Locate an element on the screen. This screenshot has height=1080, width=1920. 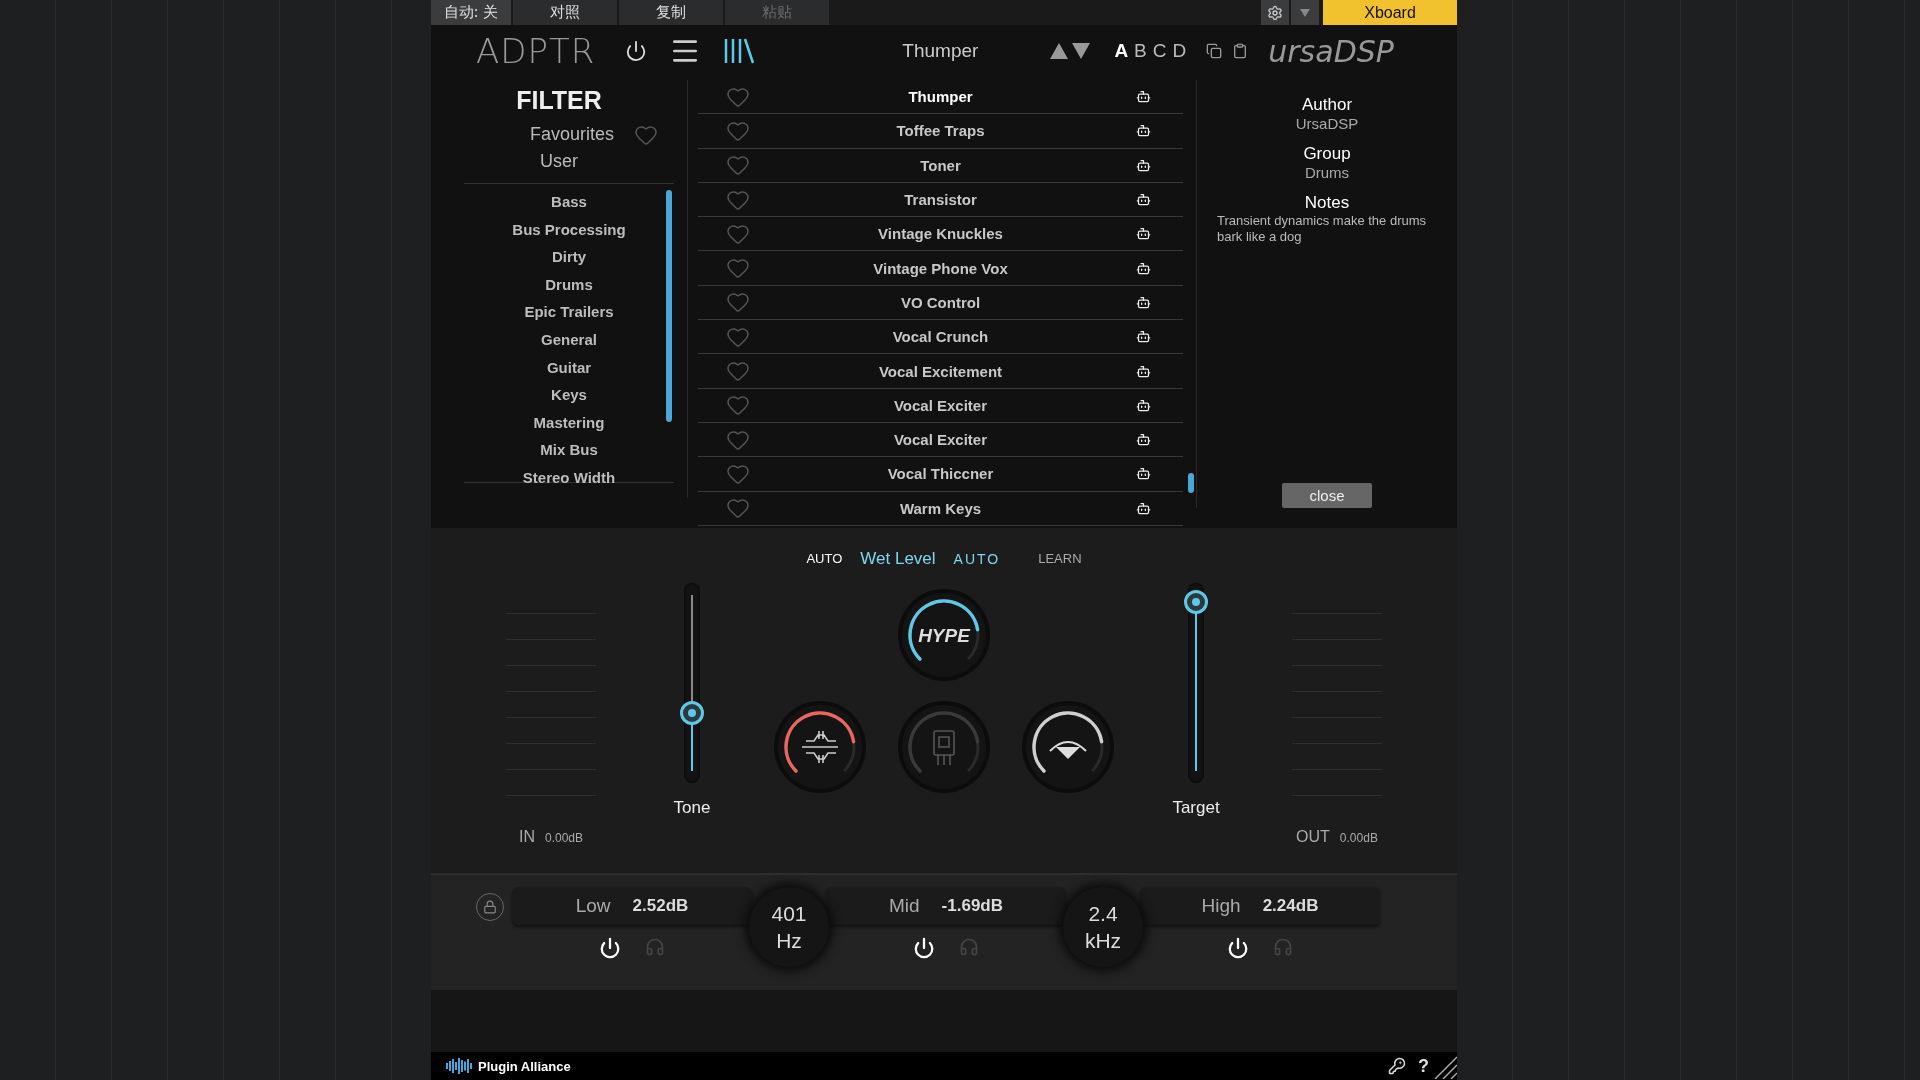
help-button: ? is located at coordinates (1423, 1066).